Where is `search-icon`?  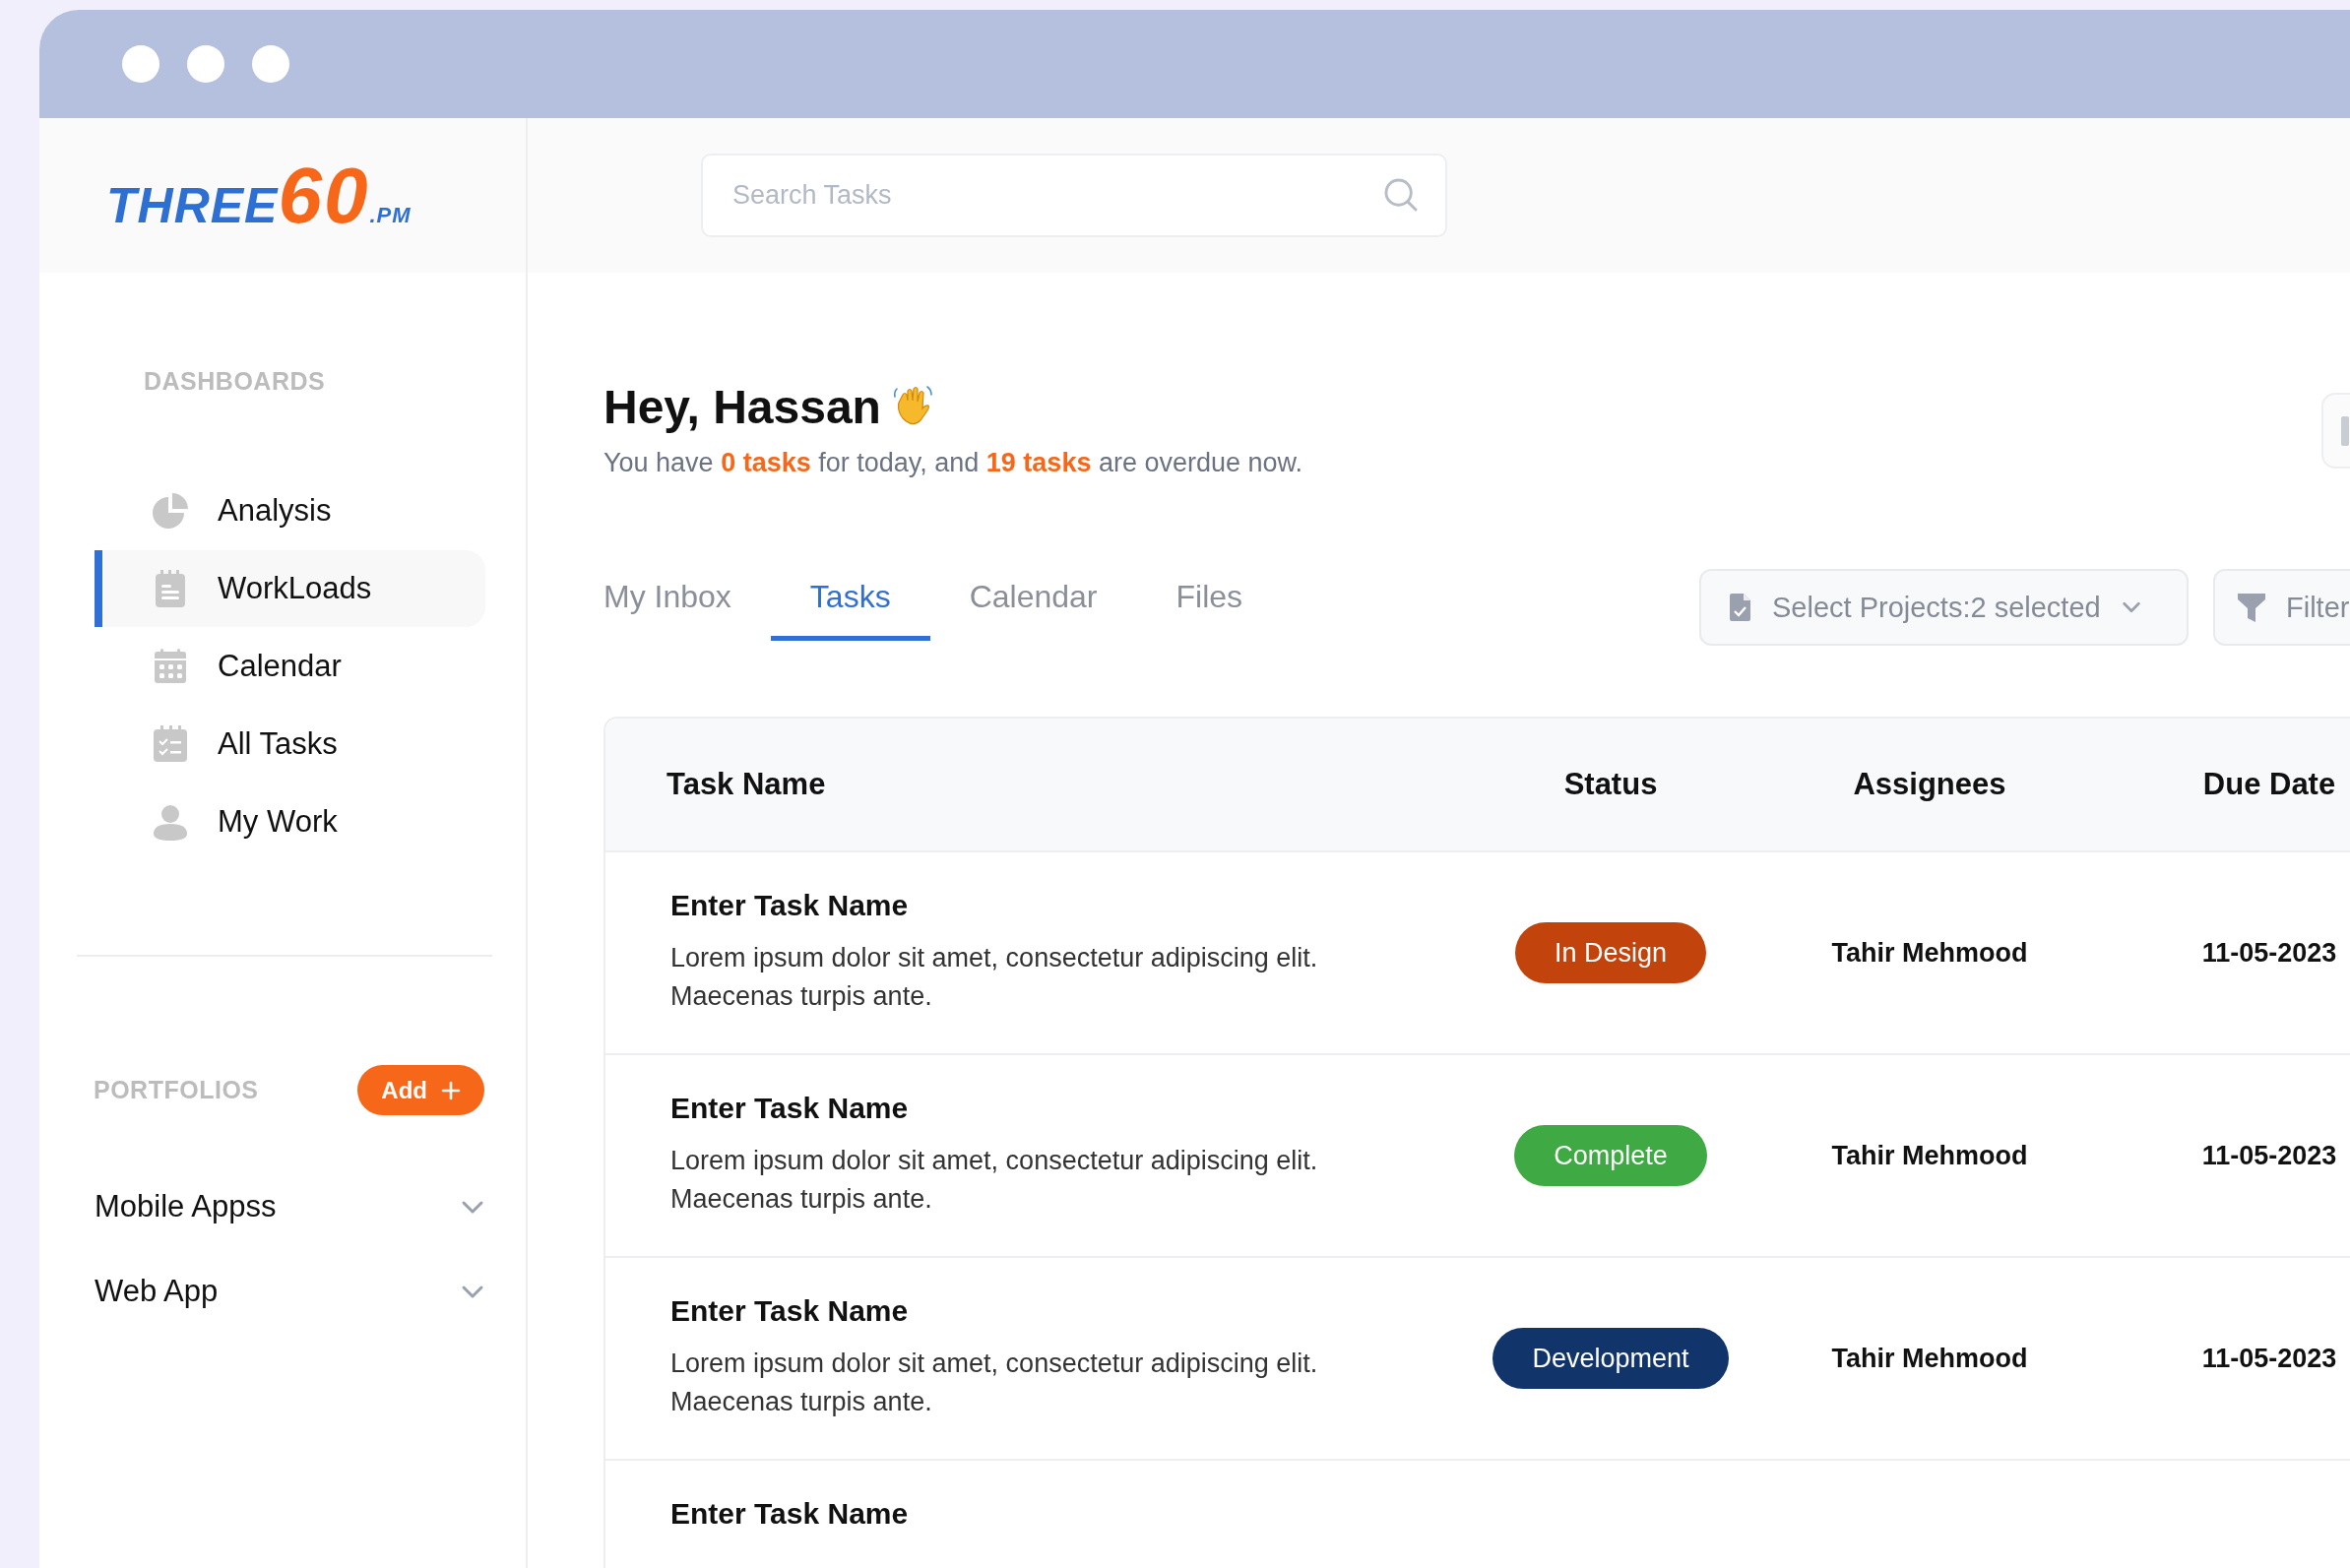
search-icon is located at coordinates (1401, 195).